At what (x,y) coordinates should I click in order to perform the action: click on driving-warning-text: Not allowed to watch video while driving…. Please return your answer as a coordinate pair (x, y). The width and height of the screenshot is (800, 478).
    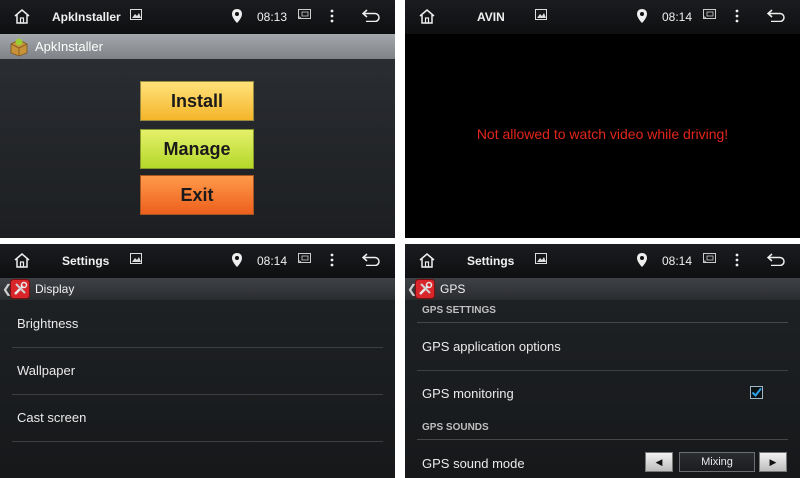
    Looking at the image, I should click on (602, 134).